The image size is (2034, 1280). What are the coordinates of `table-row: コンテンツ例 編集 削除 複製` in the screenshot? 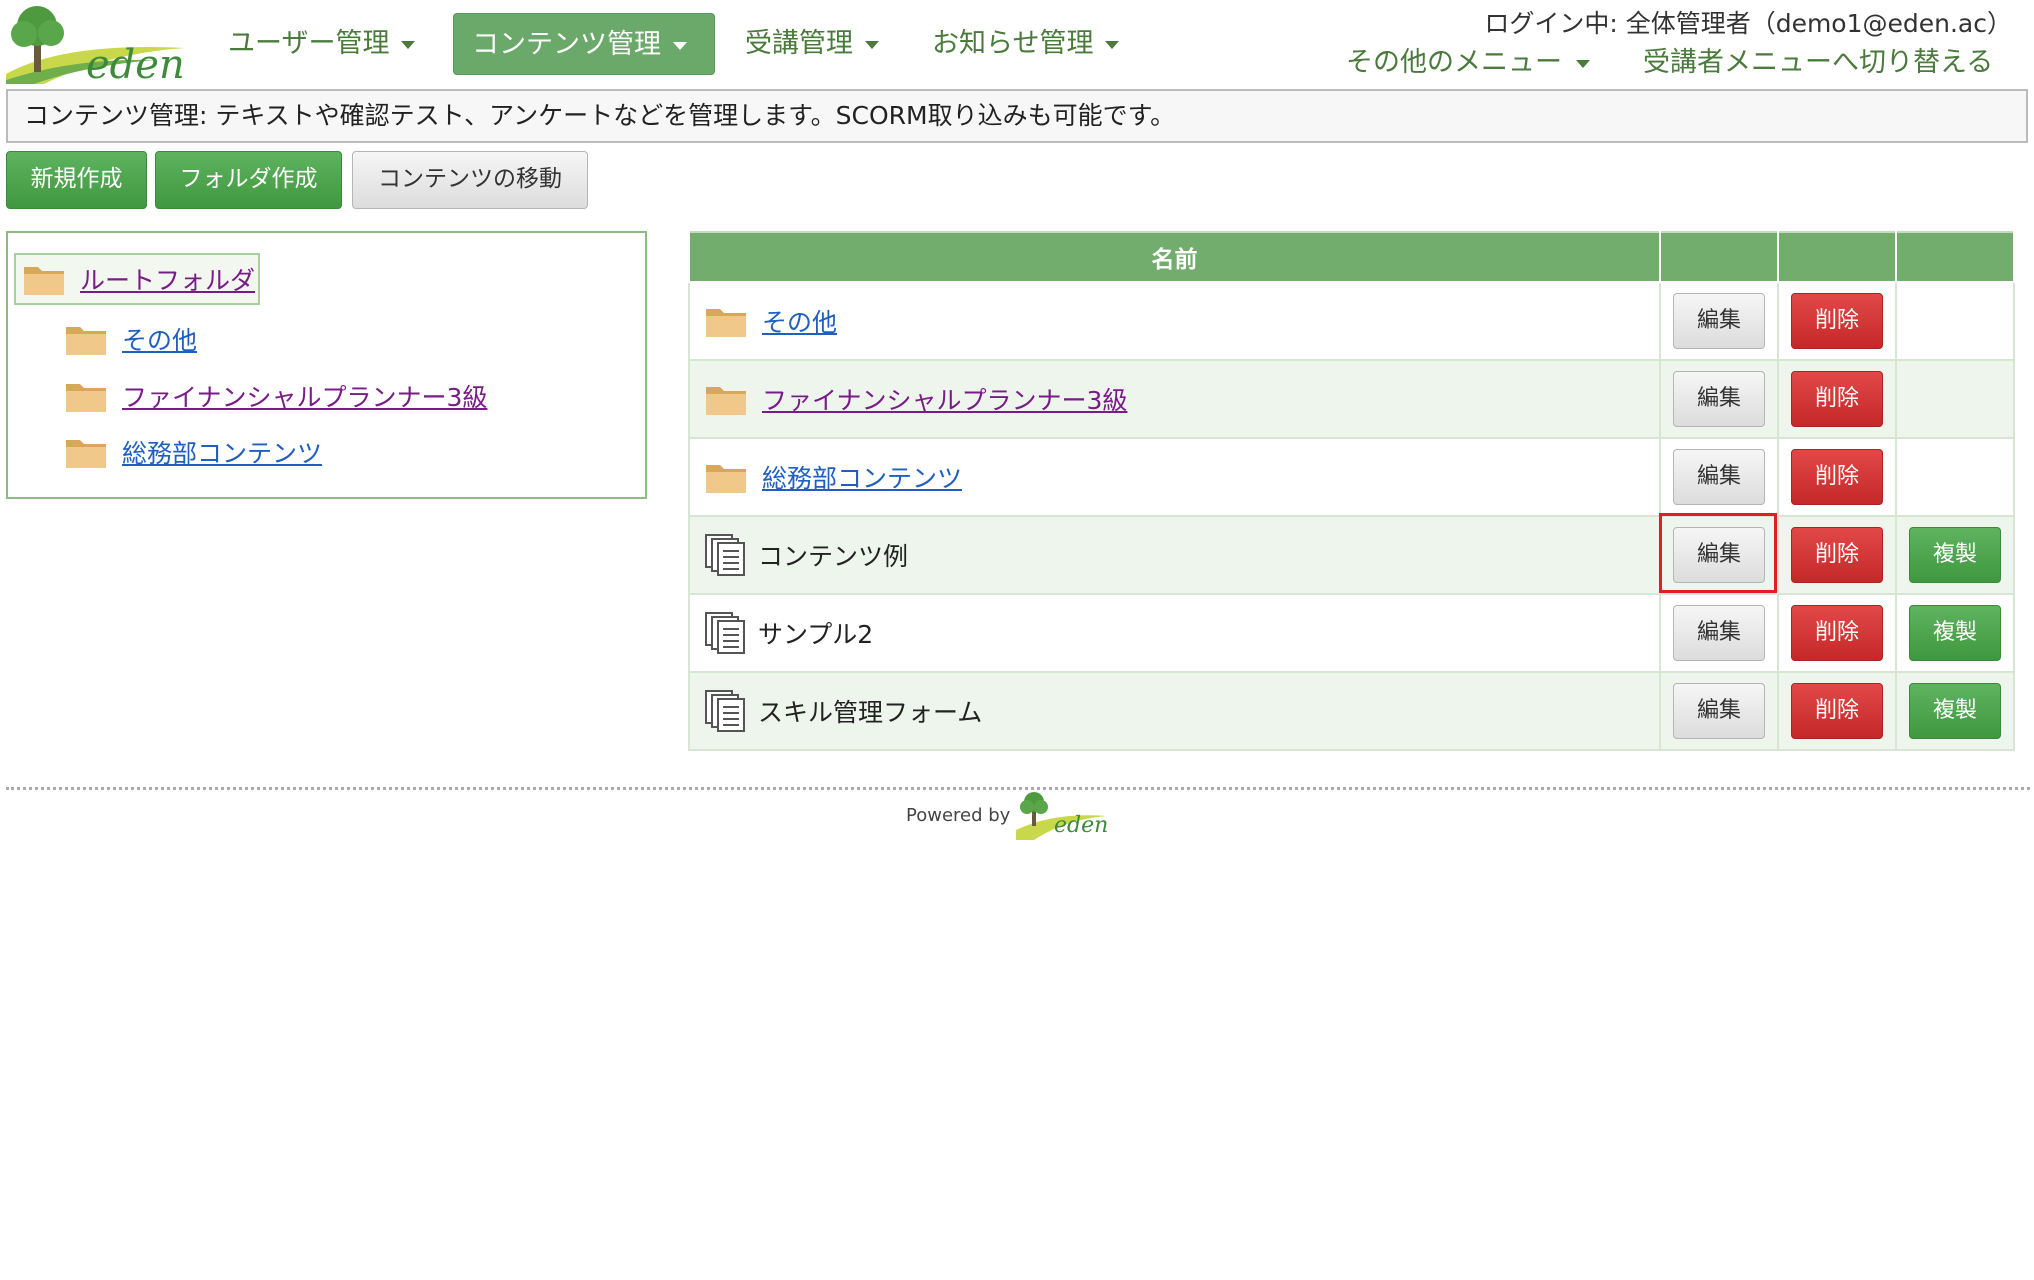 It's located at (1351, 555).